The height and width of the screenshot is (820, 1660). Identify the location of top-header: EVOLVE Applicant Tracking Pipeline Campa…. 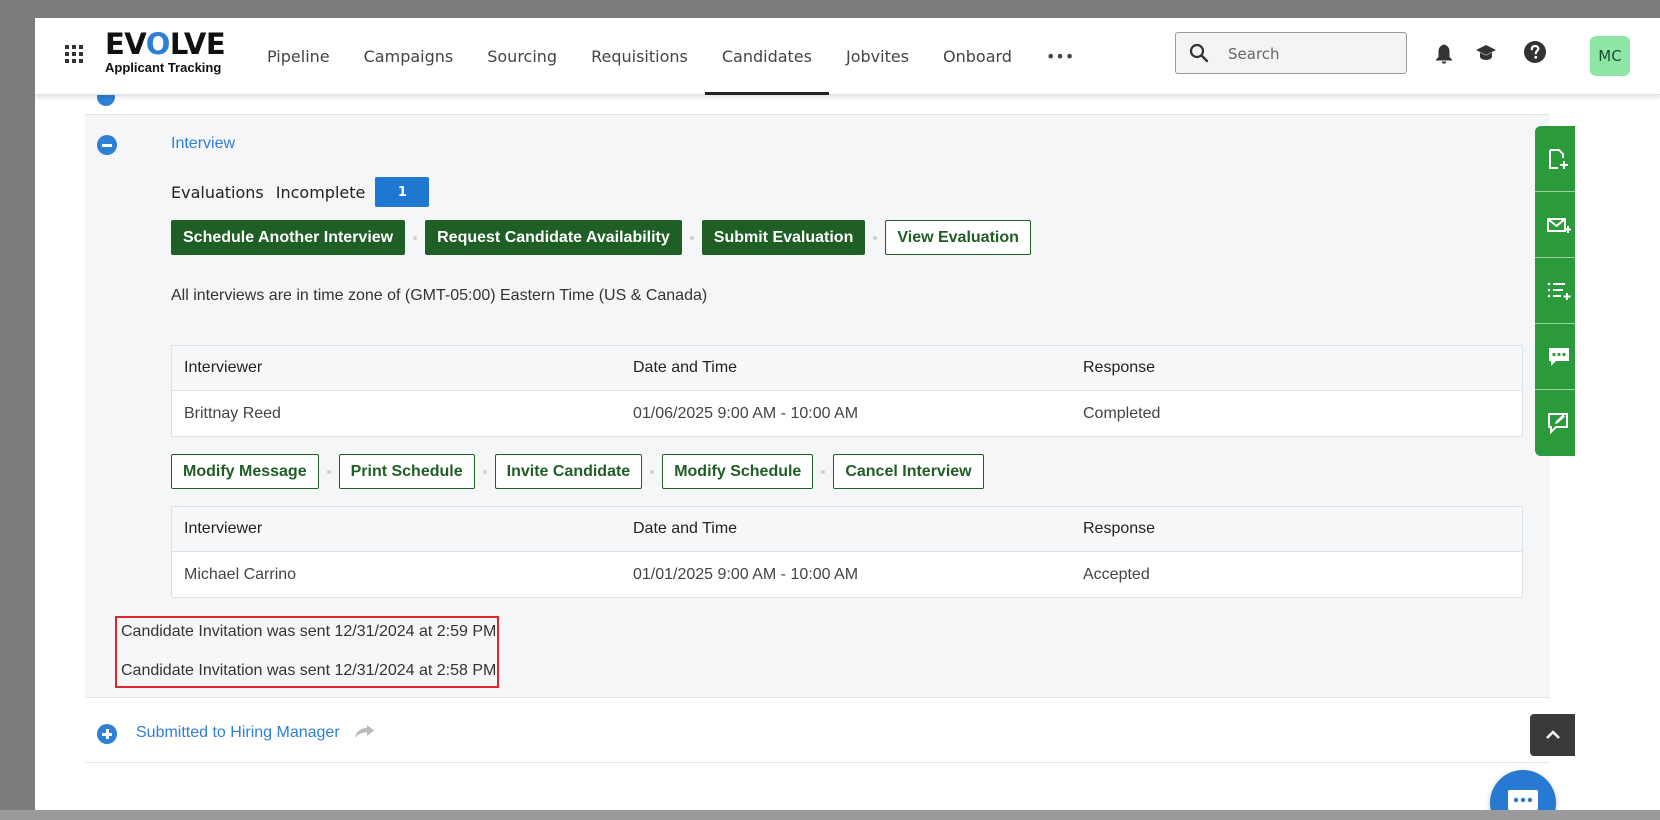
(847, 56).